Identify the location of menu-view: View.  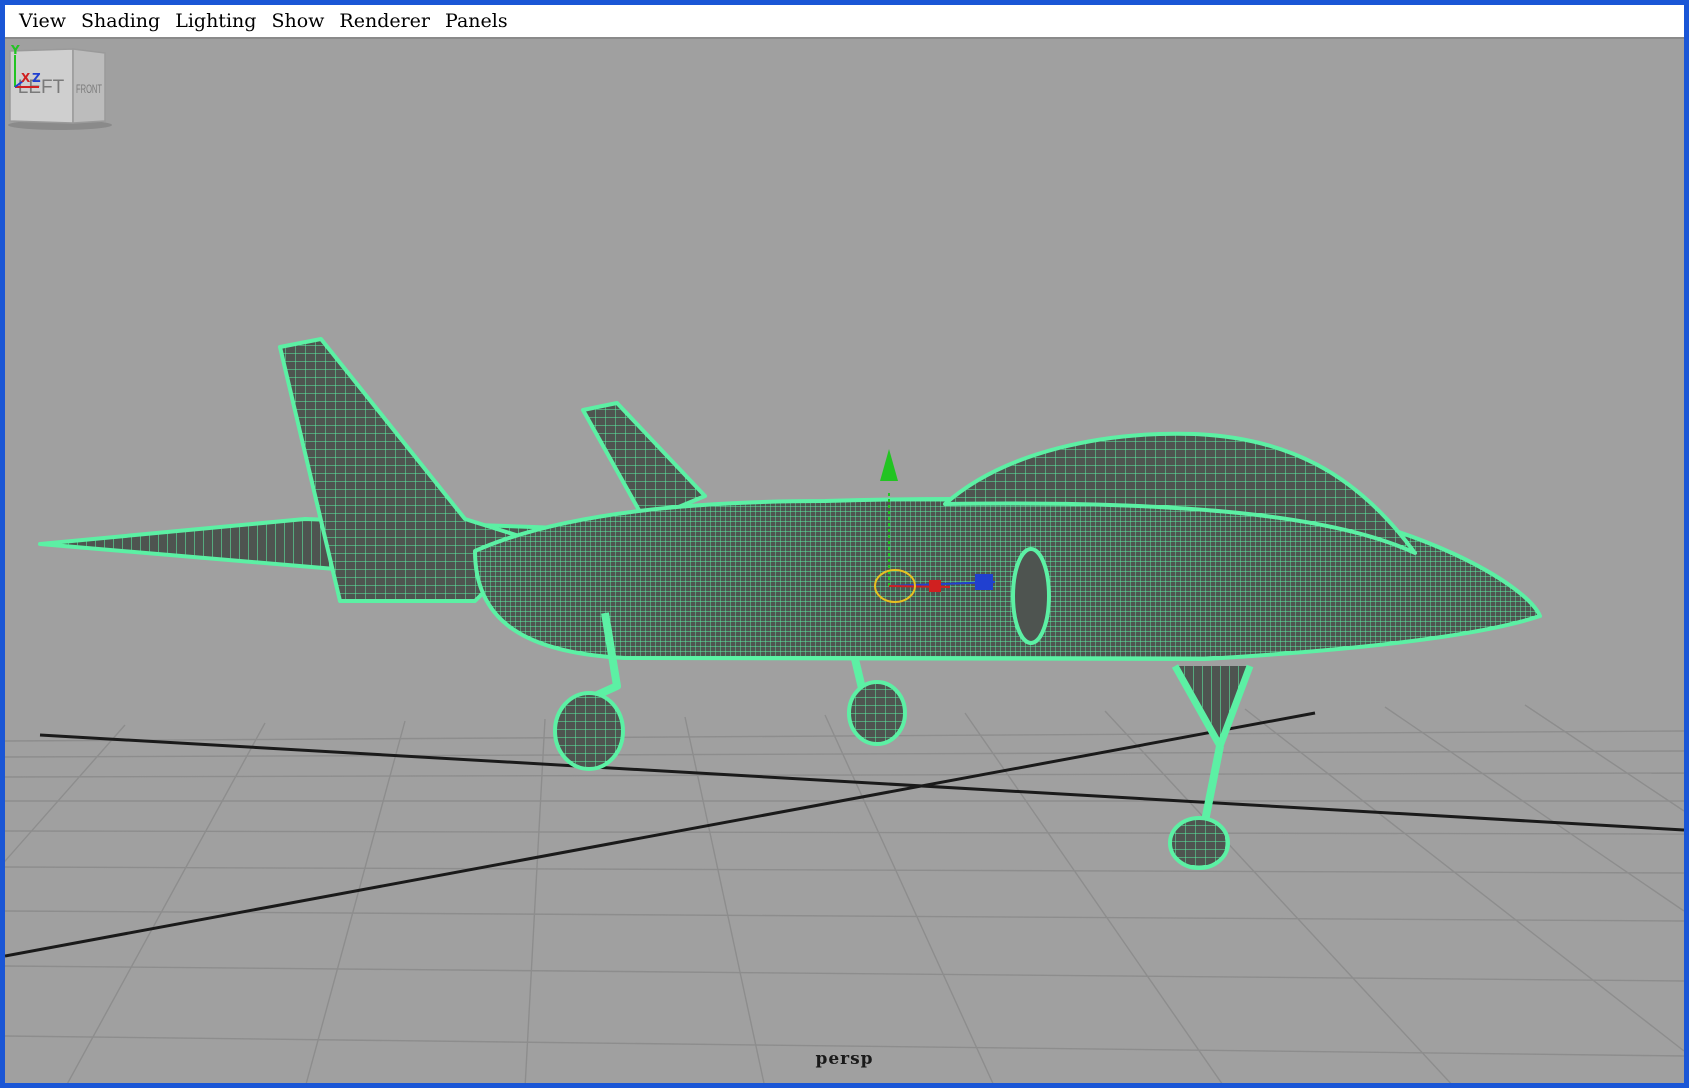
(44, 21).